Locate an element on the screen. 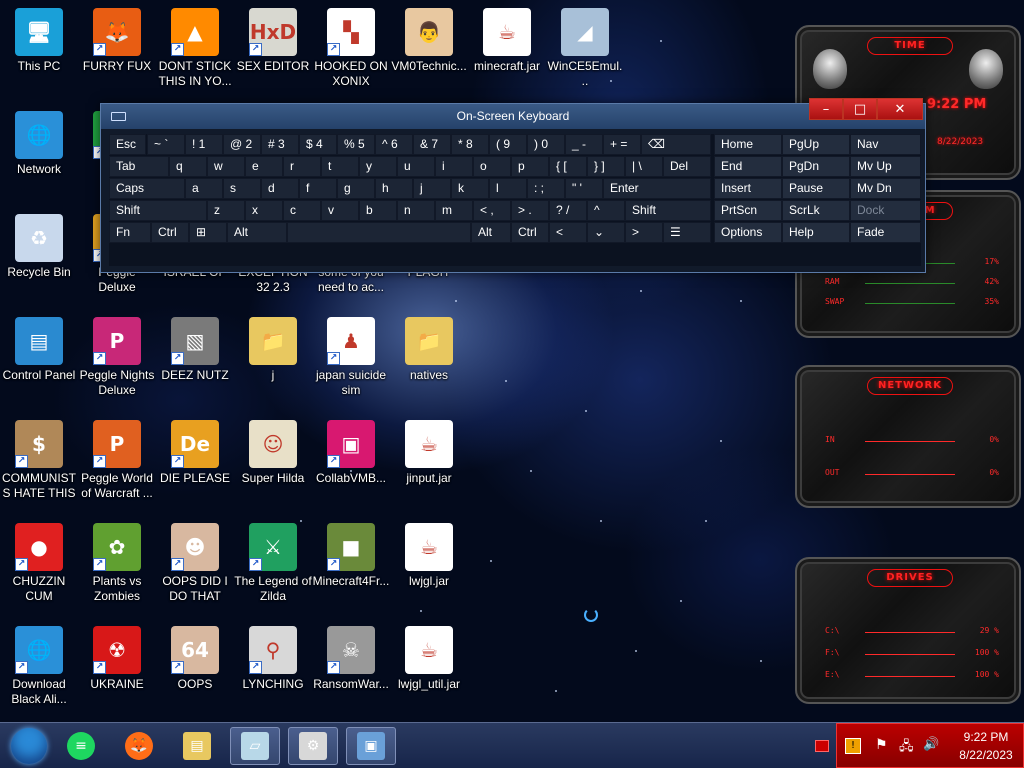 Image resolution: width=1024 pixels, height=768 pixels. osk-key: g is located at coordinates (356, 188).